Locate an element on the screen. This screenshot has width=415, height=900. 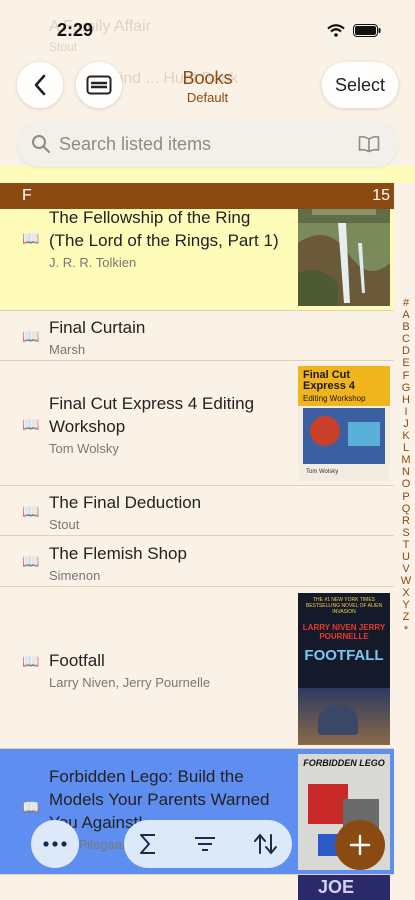
alphabet-index-letter: H is located at coordinates (406, 400).